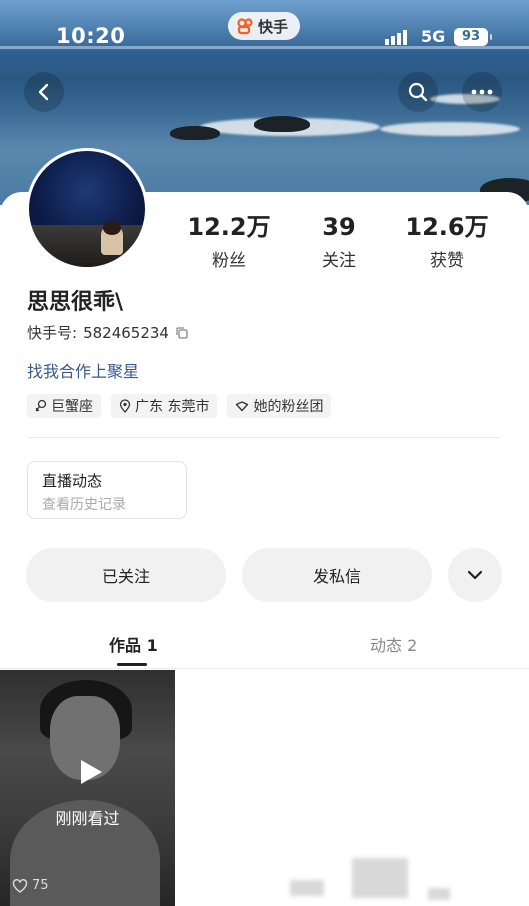  Describe the element at coordinates (87, 246) in the screenshot. I see `avatar-shore` at that location.